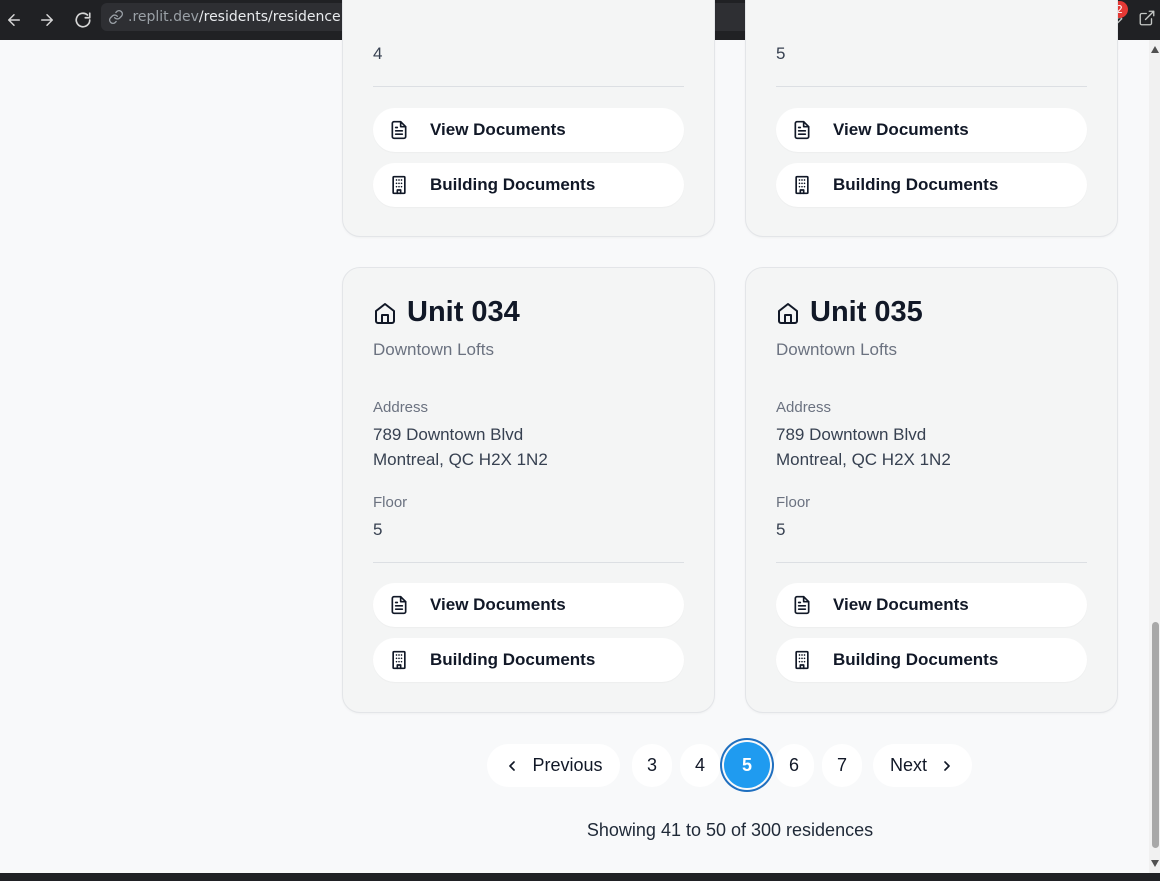 This screenshot has width=1160, height=881. I want to click on unit-number: Unit 035, so click(866, 312).